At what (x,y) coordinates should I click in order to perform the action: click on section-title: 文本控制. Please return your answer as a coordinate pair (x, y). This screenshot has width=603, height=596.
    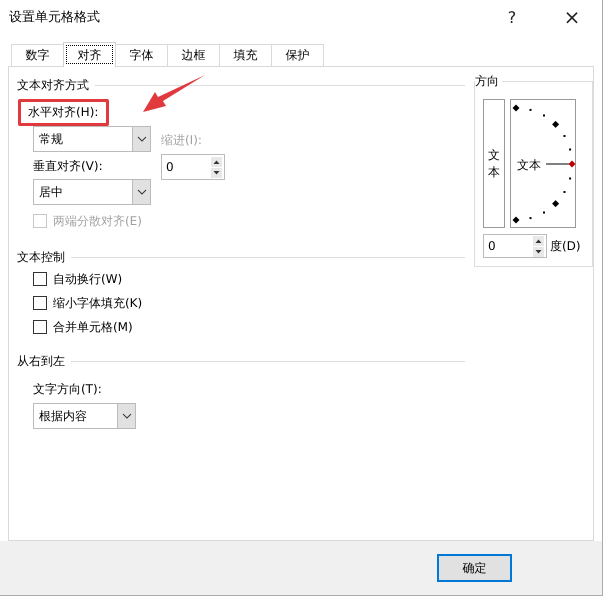
    Looking at the image, I should click on (41, 257).